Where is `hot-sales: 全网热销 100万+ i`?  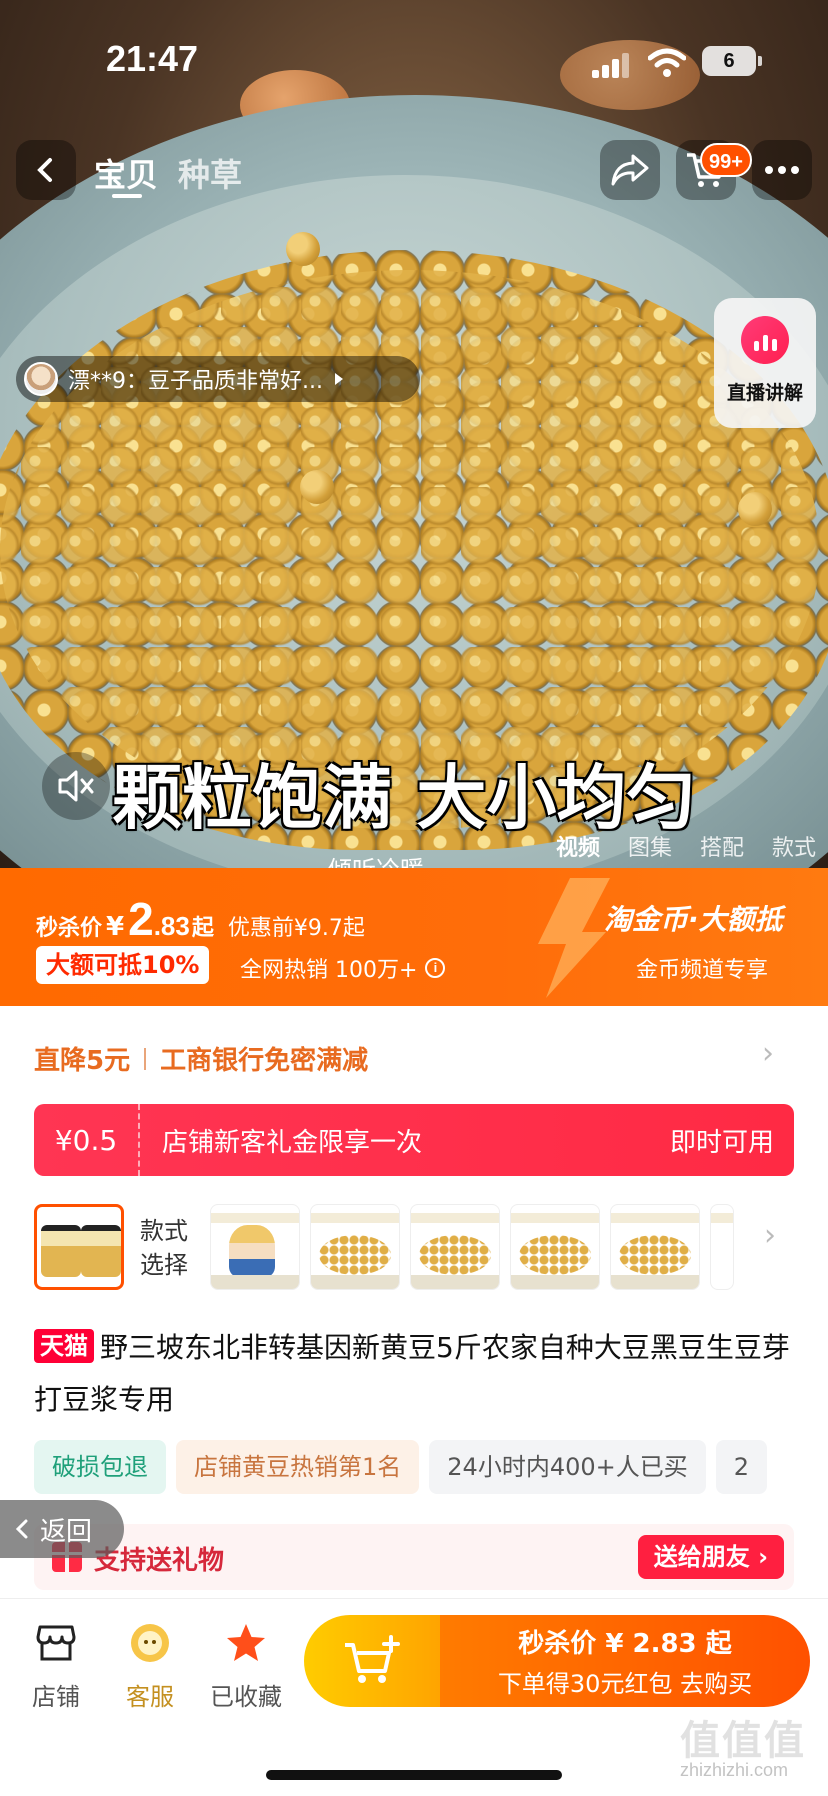
hot-sales: 全网热销 100万+ i is located at coordinates (343, 968).